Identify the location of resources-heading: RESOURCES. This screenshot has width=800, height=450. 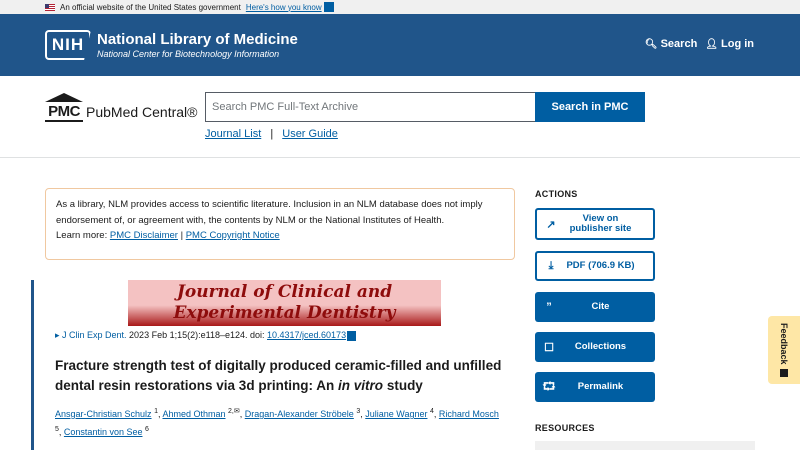
(565, 428).